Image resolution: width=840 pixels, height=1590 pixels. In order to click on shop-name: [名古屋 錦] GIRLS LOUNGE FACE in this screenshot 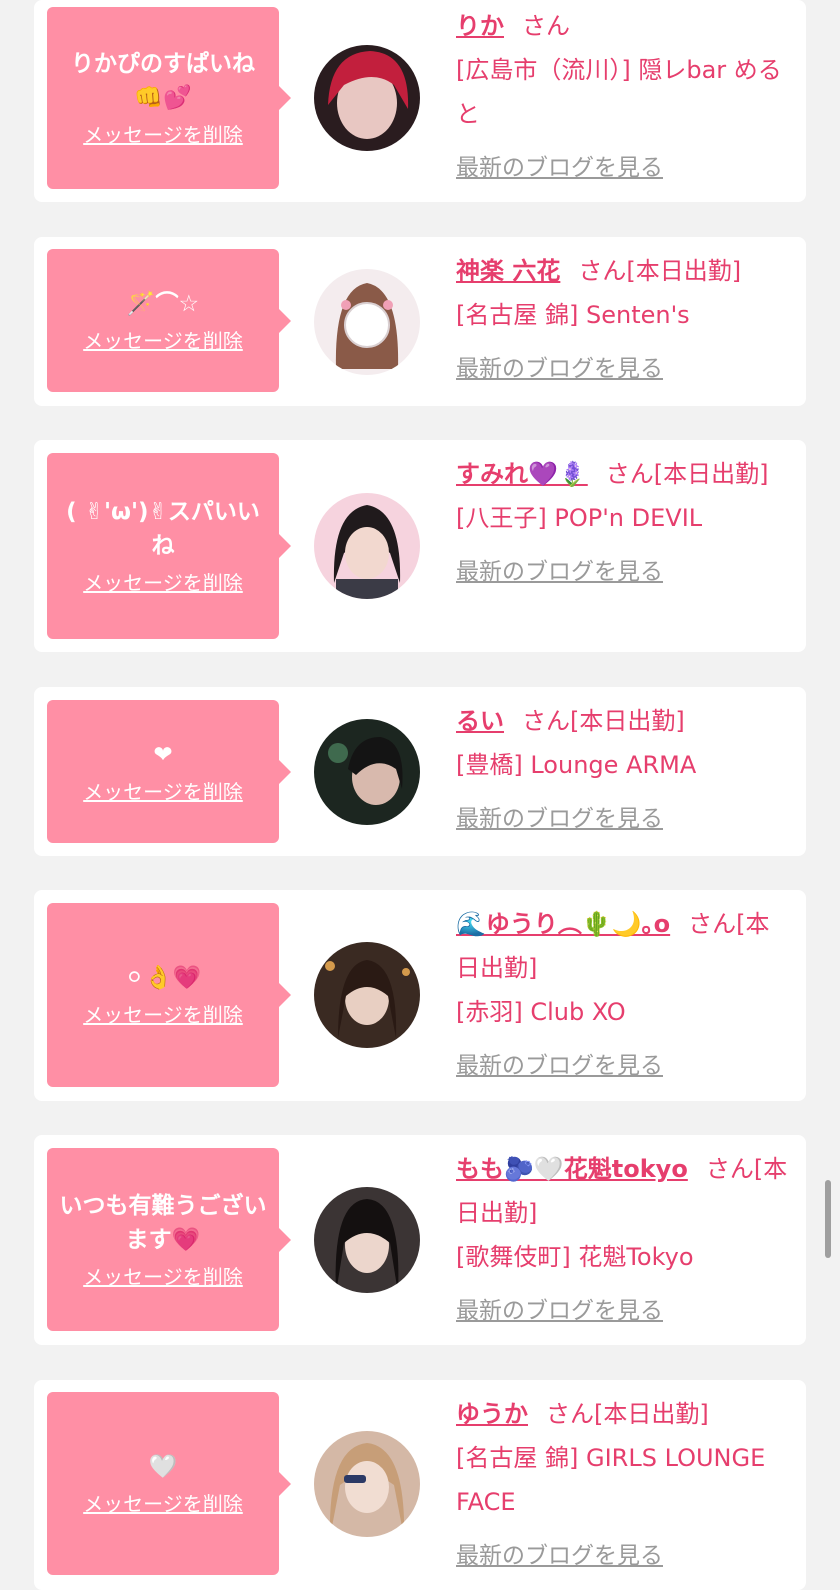, I will do `click(611, 1480)`.